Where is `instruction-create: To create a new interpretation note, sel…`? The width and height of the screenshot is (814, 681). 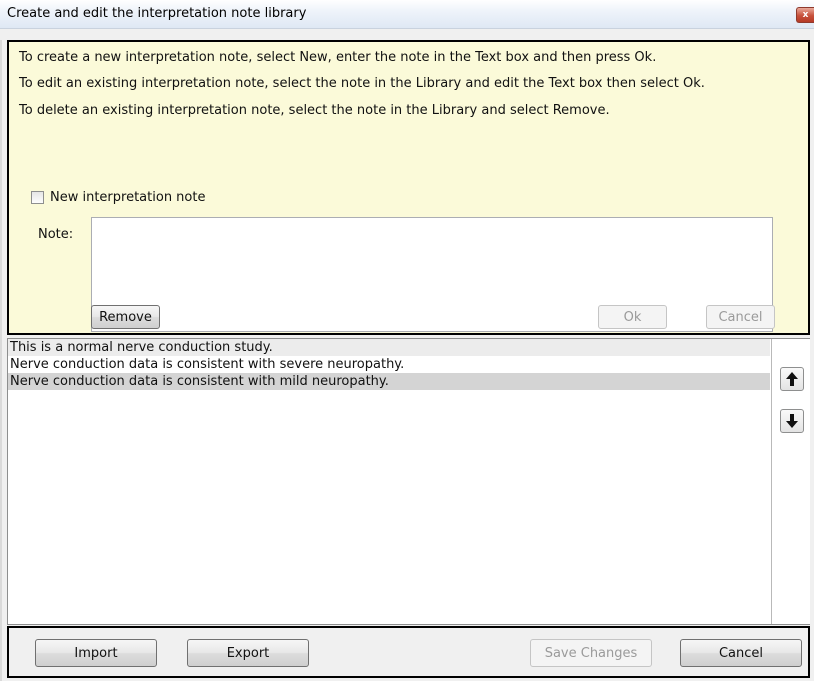 instruction-create: To create a new interpretation note, sel… is located at coordinates (338, 57).